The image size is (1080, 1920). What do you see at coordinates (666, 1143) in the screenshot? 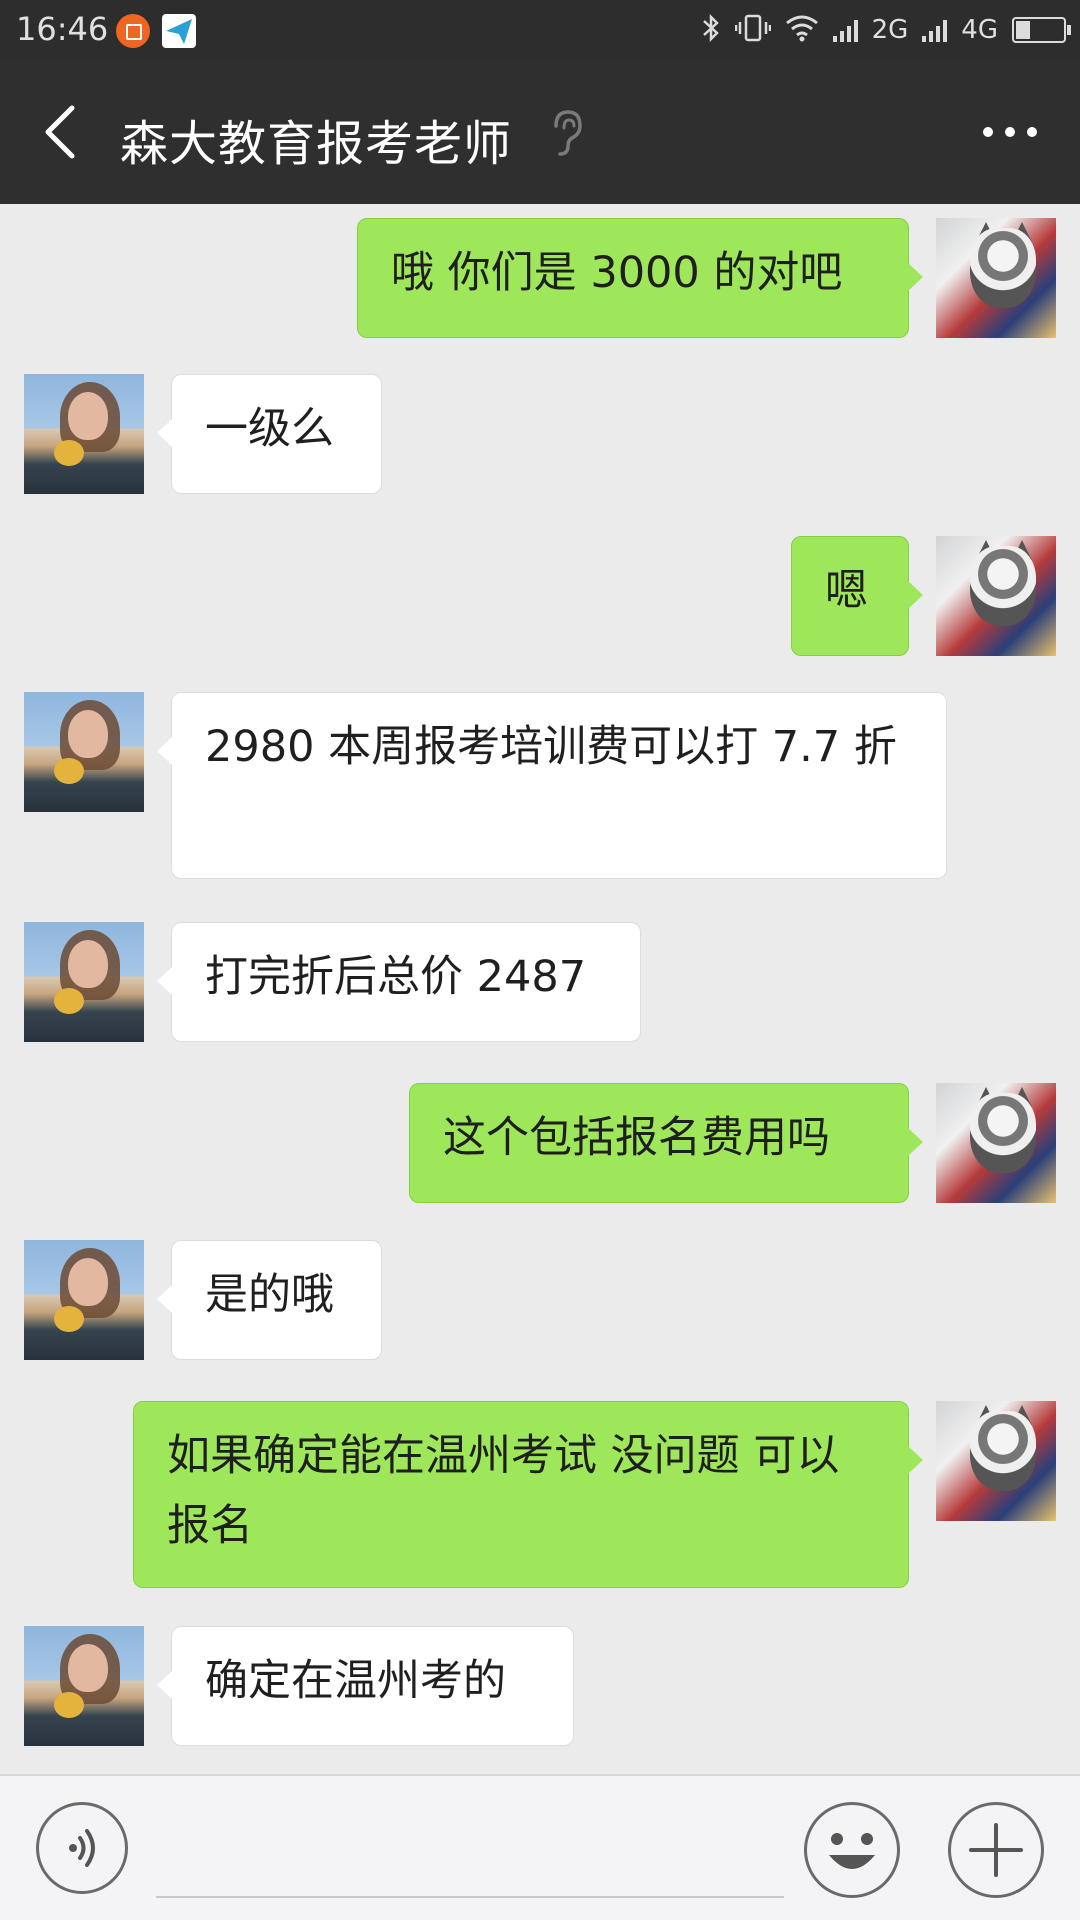
I see `outgoing-message-bubble: 这个包括报名费用吗` at bounding box center [666, 1143].